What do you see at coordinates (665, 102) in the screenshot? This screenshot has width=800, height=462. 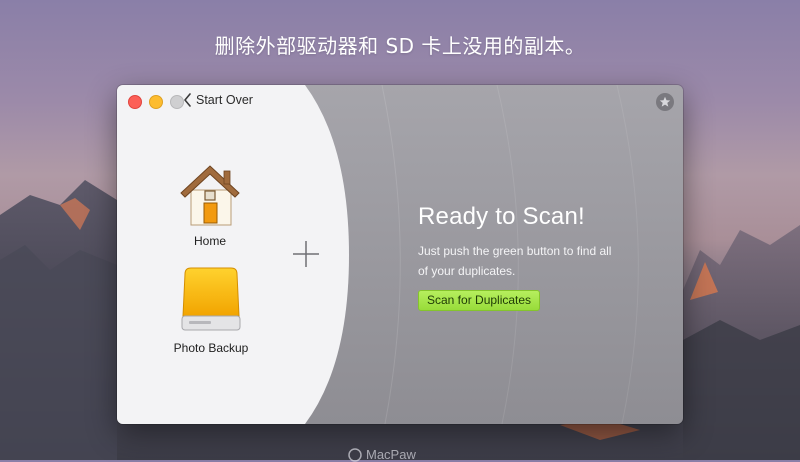 I see `star-icon` at bounding box center [665, 102].